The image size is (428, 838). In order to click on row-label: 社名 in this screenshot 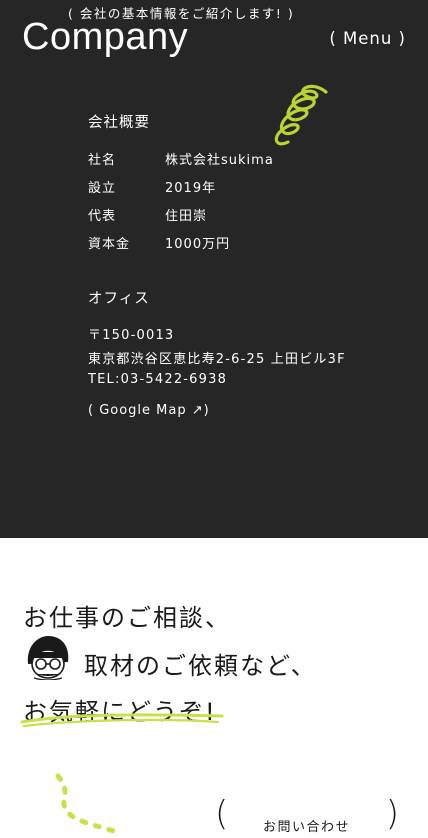, I will do `click(102, 160)`.